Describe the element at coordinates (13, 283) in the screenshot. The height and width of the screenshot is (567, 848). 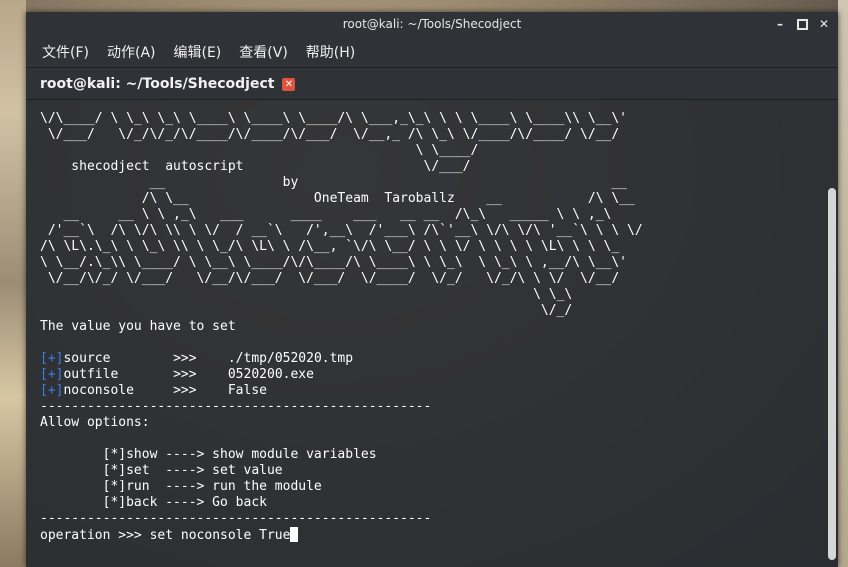
I see `desktop-background-left` at that location.